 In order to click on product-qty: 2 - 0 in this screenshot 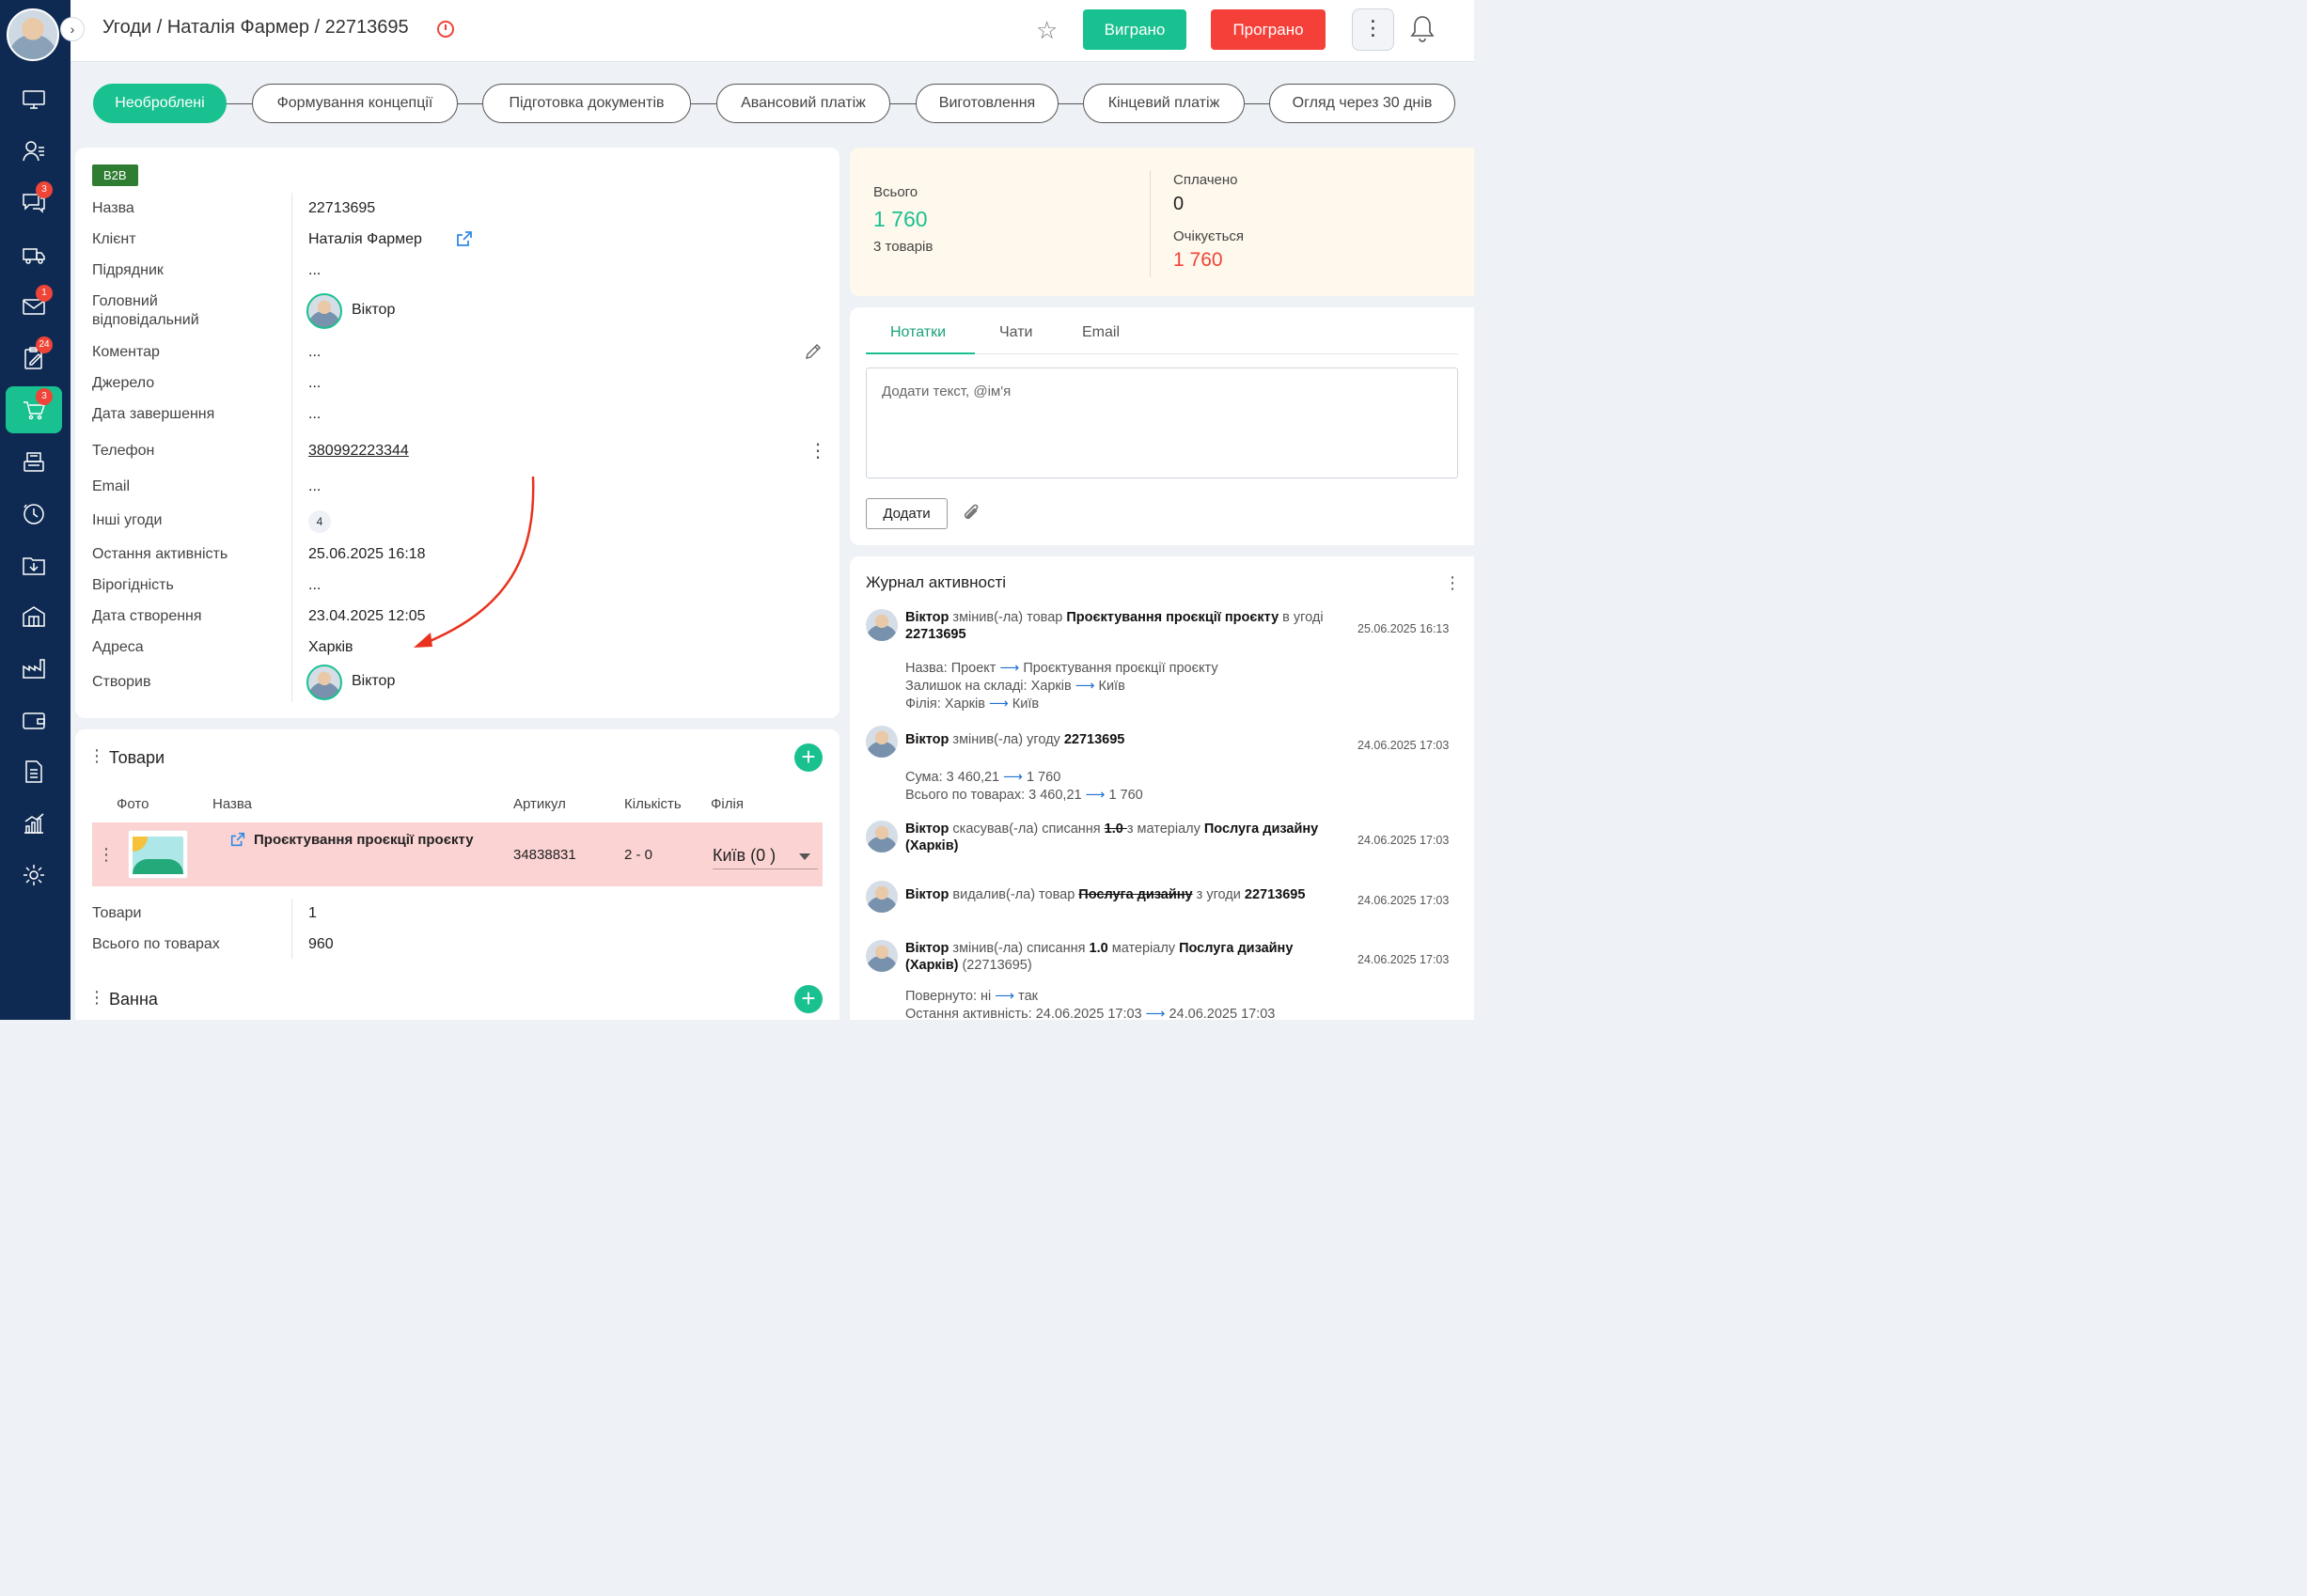, I will do `click(638, 855)`.